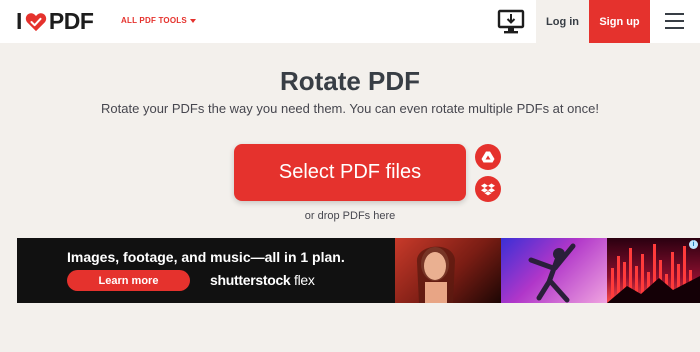 The image size is (700, 352). I want to click on login-button: Log in, so click(562, 21).